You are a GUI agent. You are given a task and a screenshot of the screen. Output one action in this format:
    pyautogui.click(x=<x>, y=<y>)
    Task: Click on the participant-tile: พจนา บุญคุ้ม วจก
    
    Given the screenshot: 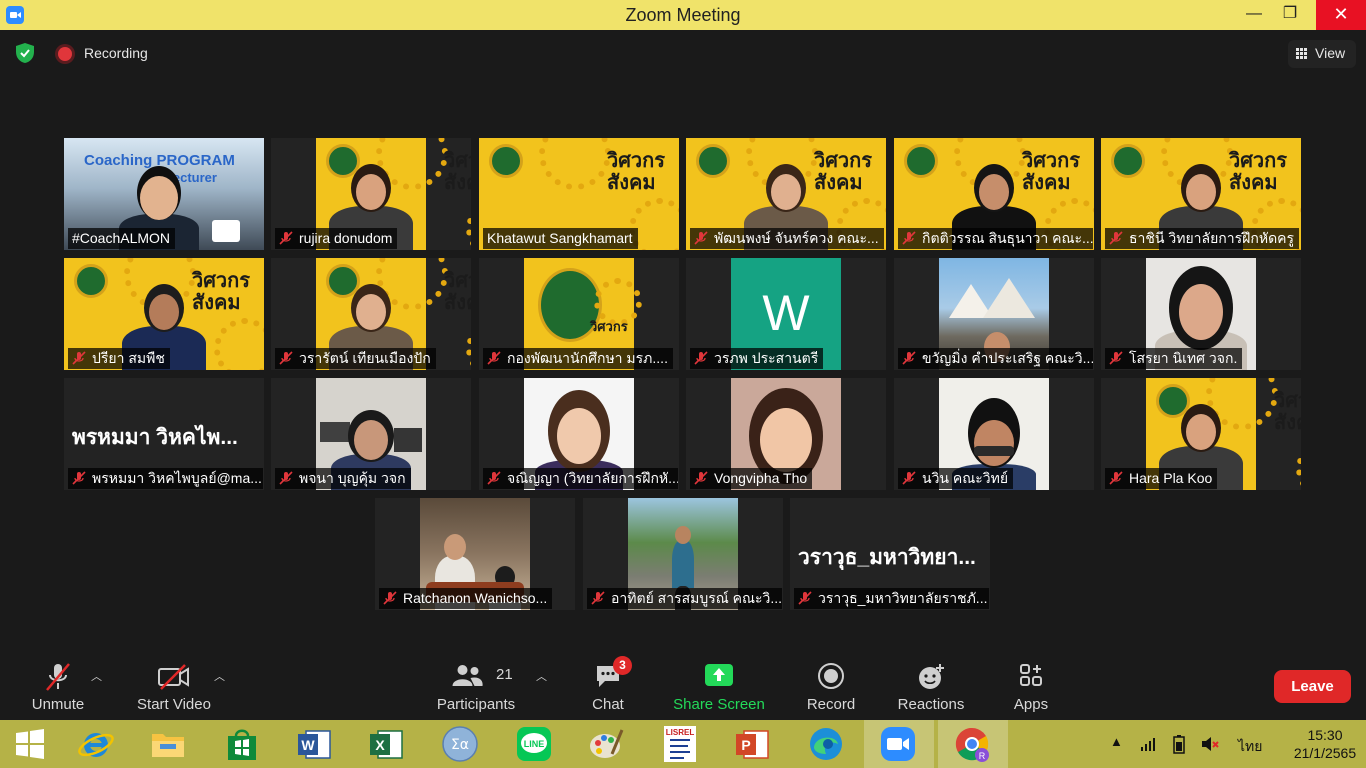 What is the action you would take?
    pyautogui.click(x=371, y=434)
    